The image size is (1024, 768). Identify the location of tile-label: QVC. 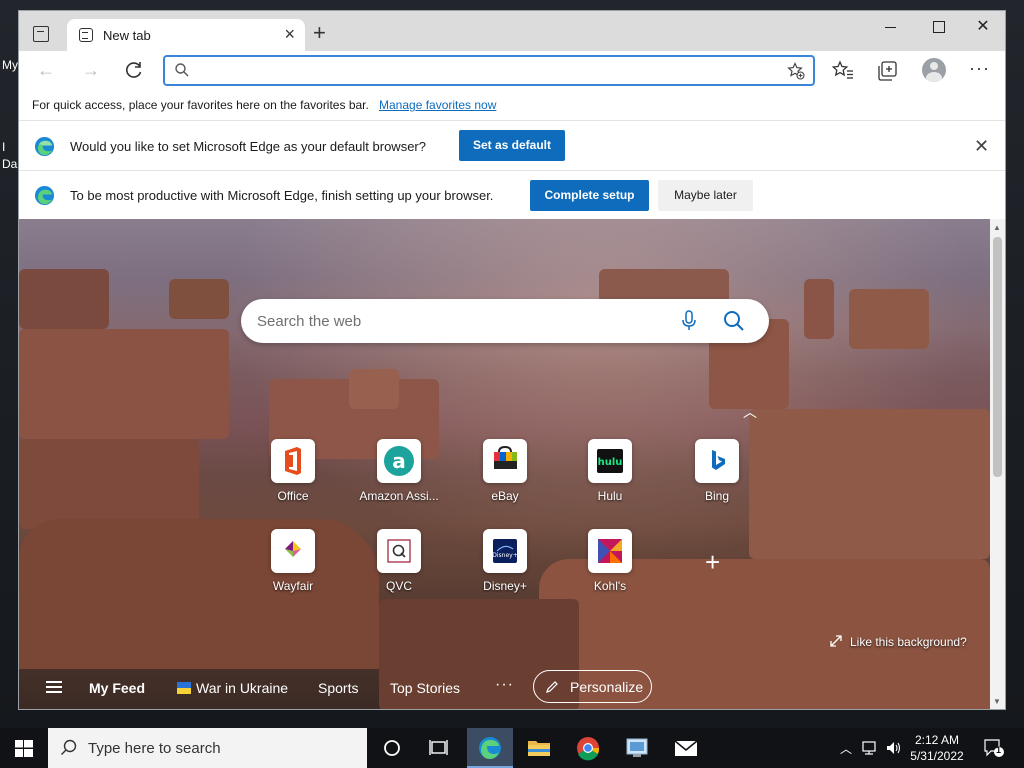
(398, 586).